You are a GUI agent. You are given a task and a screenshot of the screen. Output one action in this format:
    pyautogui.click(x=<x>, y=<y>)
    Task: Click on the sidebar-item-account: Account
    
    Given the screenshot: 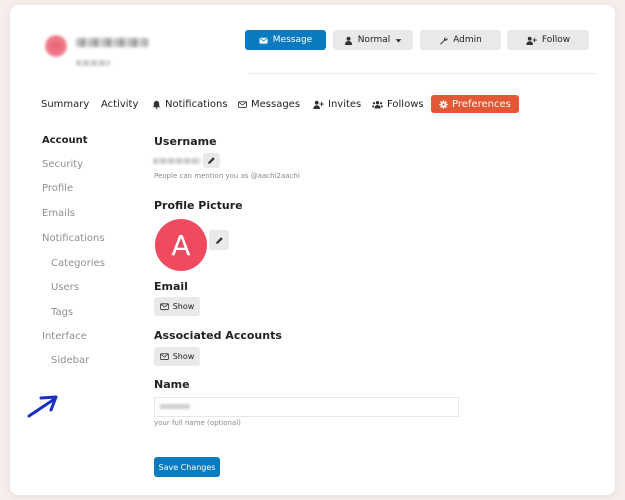 What is the action you would take?
    pyautogui.click(x=64, y=140)
    